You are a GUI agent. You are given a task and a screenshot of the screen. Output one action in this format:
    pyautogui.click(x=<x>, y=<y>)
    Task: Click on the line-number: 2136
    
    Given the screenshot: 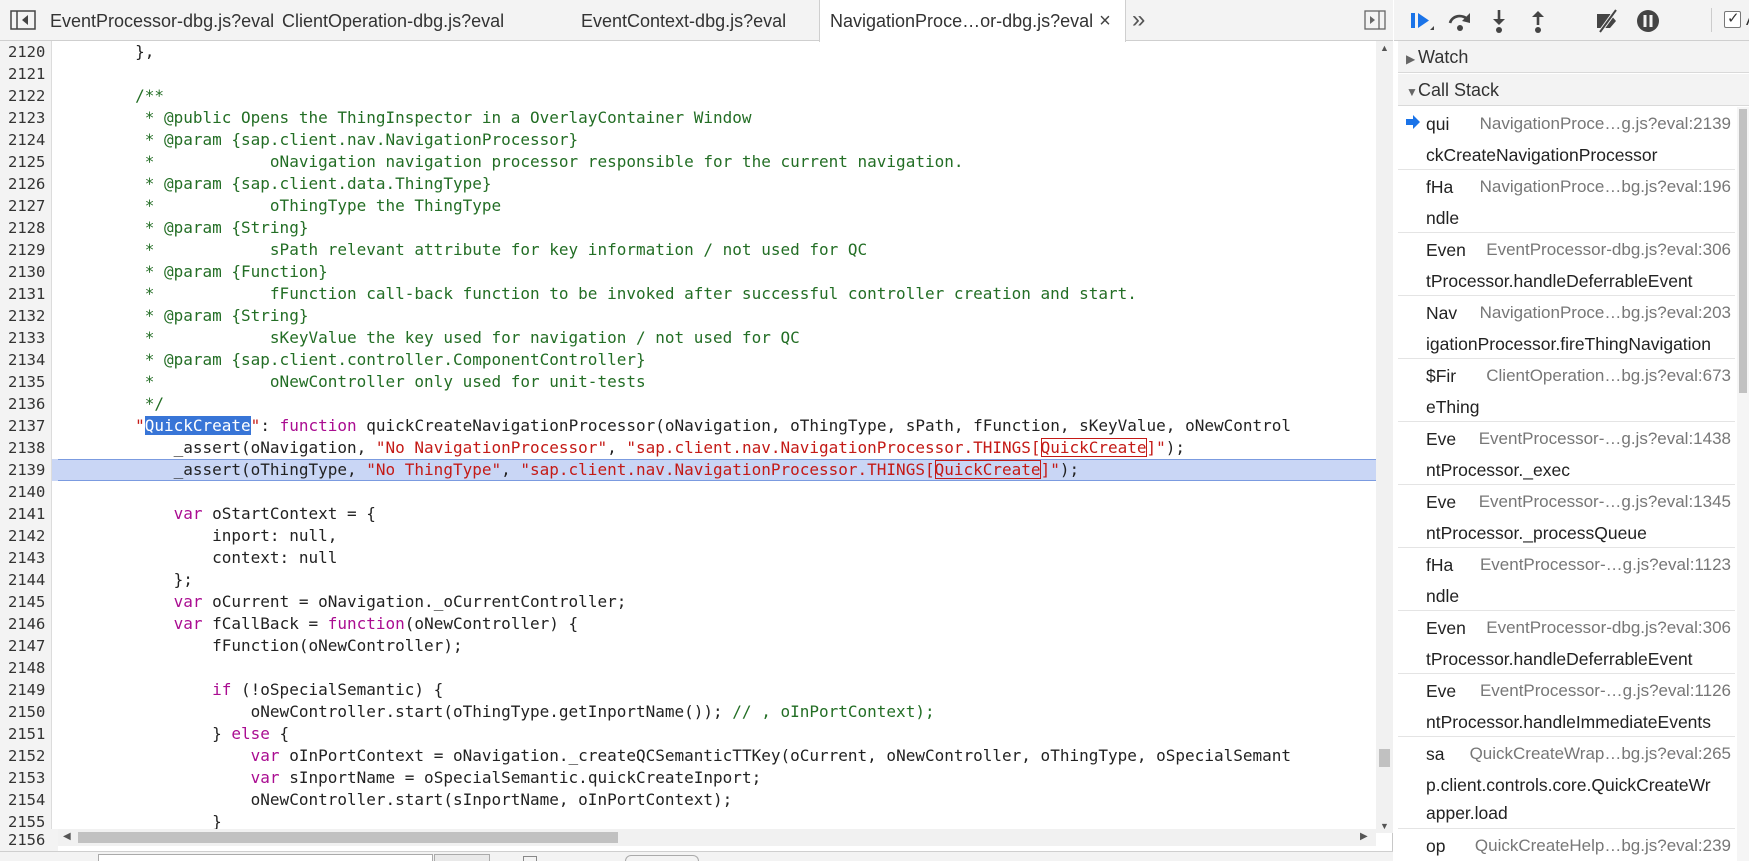 What is the action you would take?
    pyautogui.click(x=26, y=404)
    